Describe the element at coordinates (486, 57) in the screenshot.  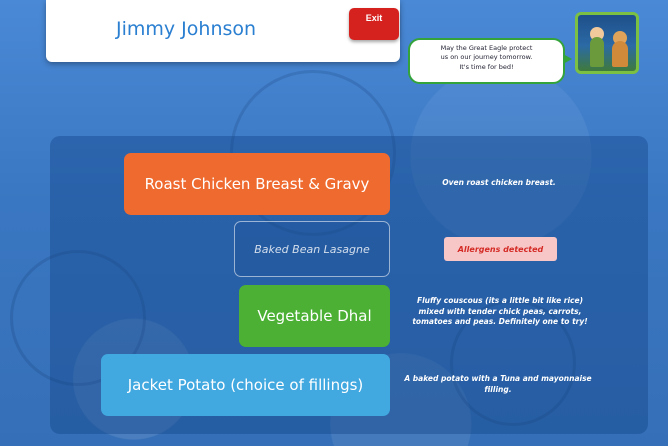
I see `speech-line: us on our journey tomorrow.` at that location.